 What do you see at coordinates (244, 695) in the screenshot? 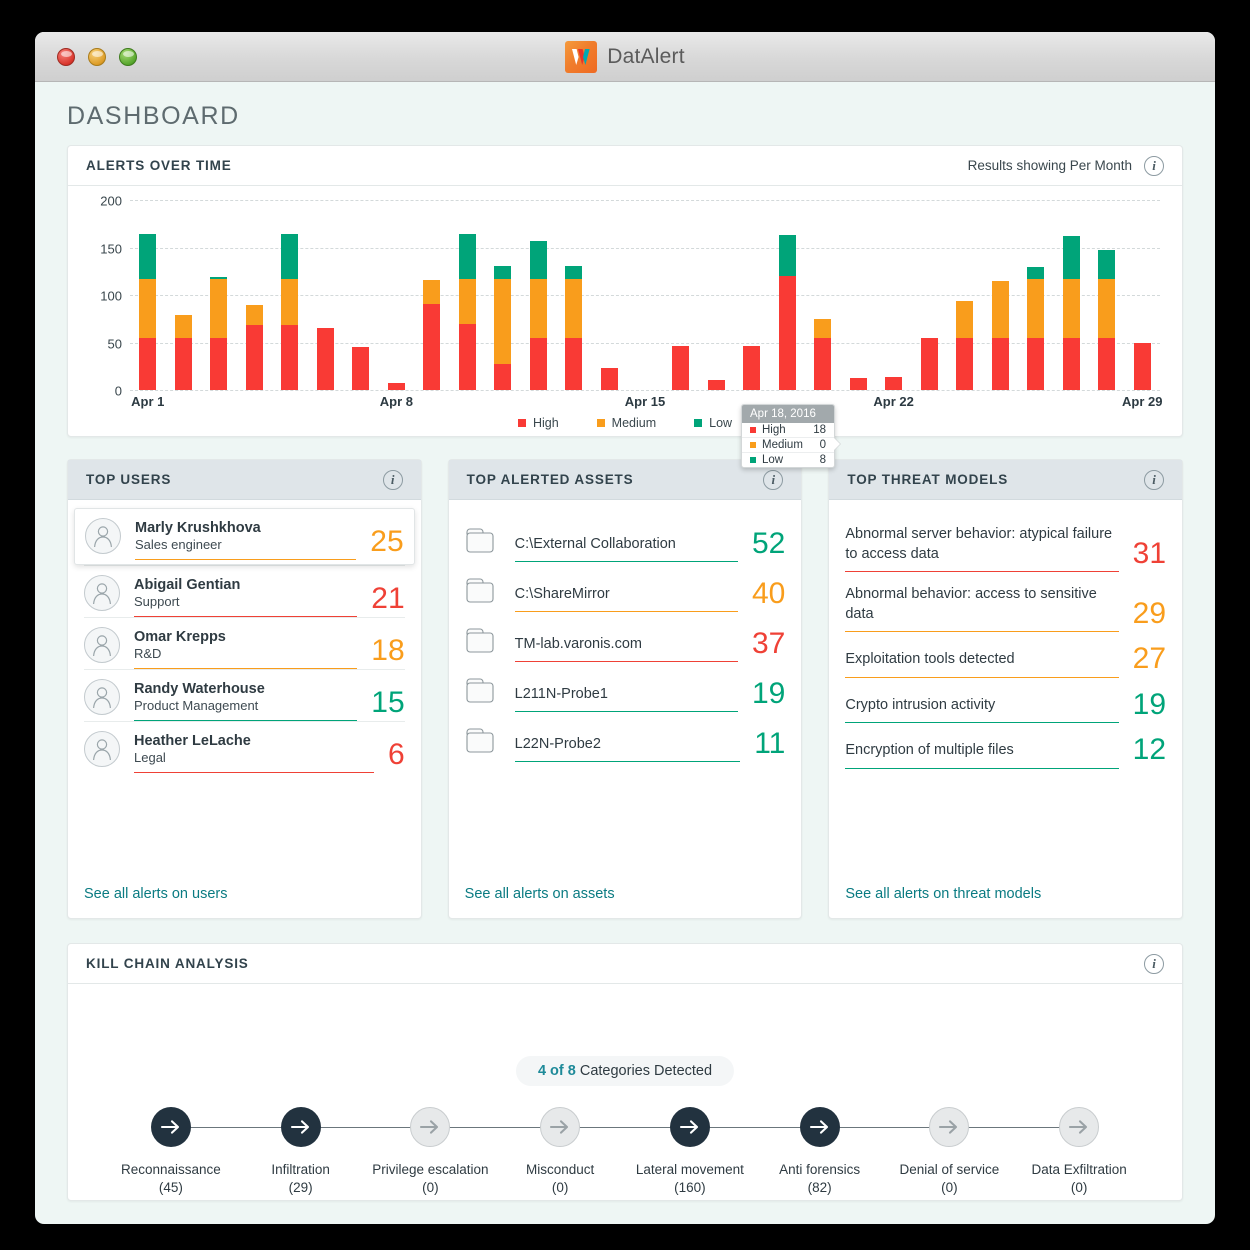
I see `top-users-row: Randy Waterhouse Product Management 15` at bounding box center [244, 695].